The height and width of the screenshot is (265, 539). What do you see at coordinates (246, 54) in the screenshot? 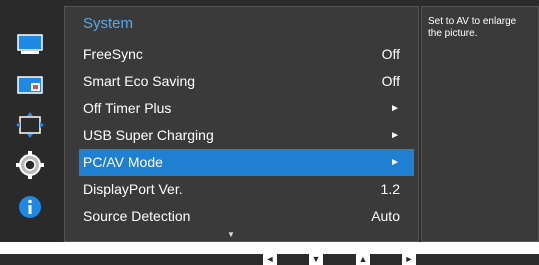
I see `menu-item-freesync: FreeSync Off` at bounding box center [246, 54].